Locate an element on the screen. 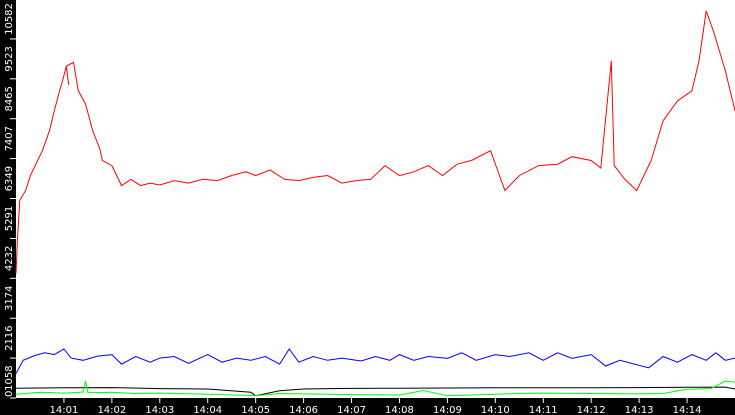  x-tick-label: 14:13 is located at coordinates (639, 410).